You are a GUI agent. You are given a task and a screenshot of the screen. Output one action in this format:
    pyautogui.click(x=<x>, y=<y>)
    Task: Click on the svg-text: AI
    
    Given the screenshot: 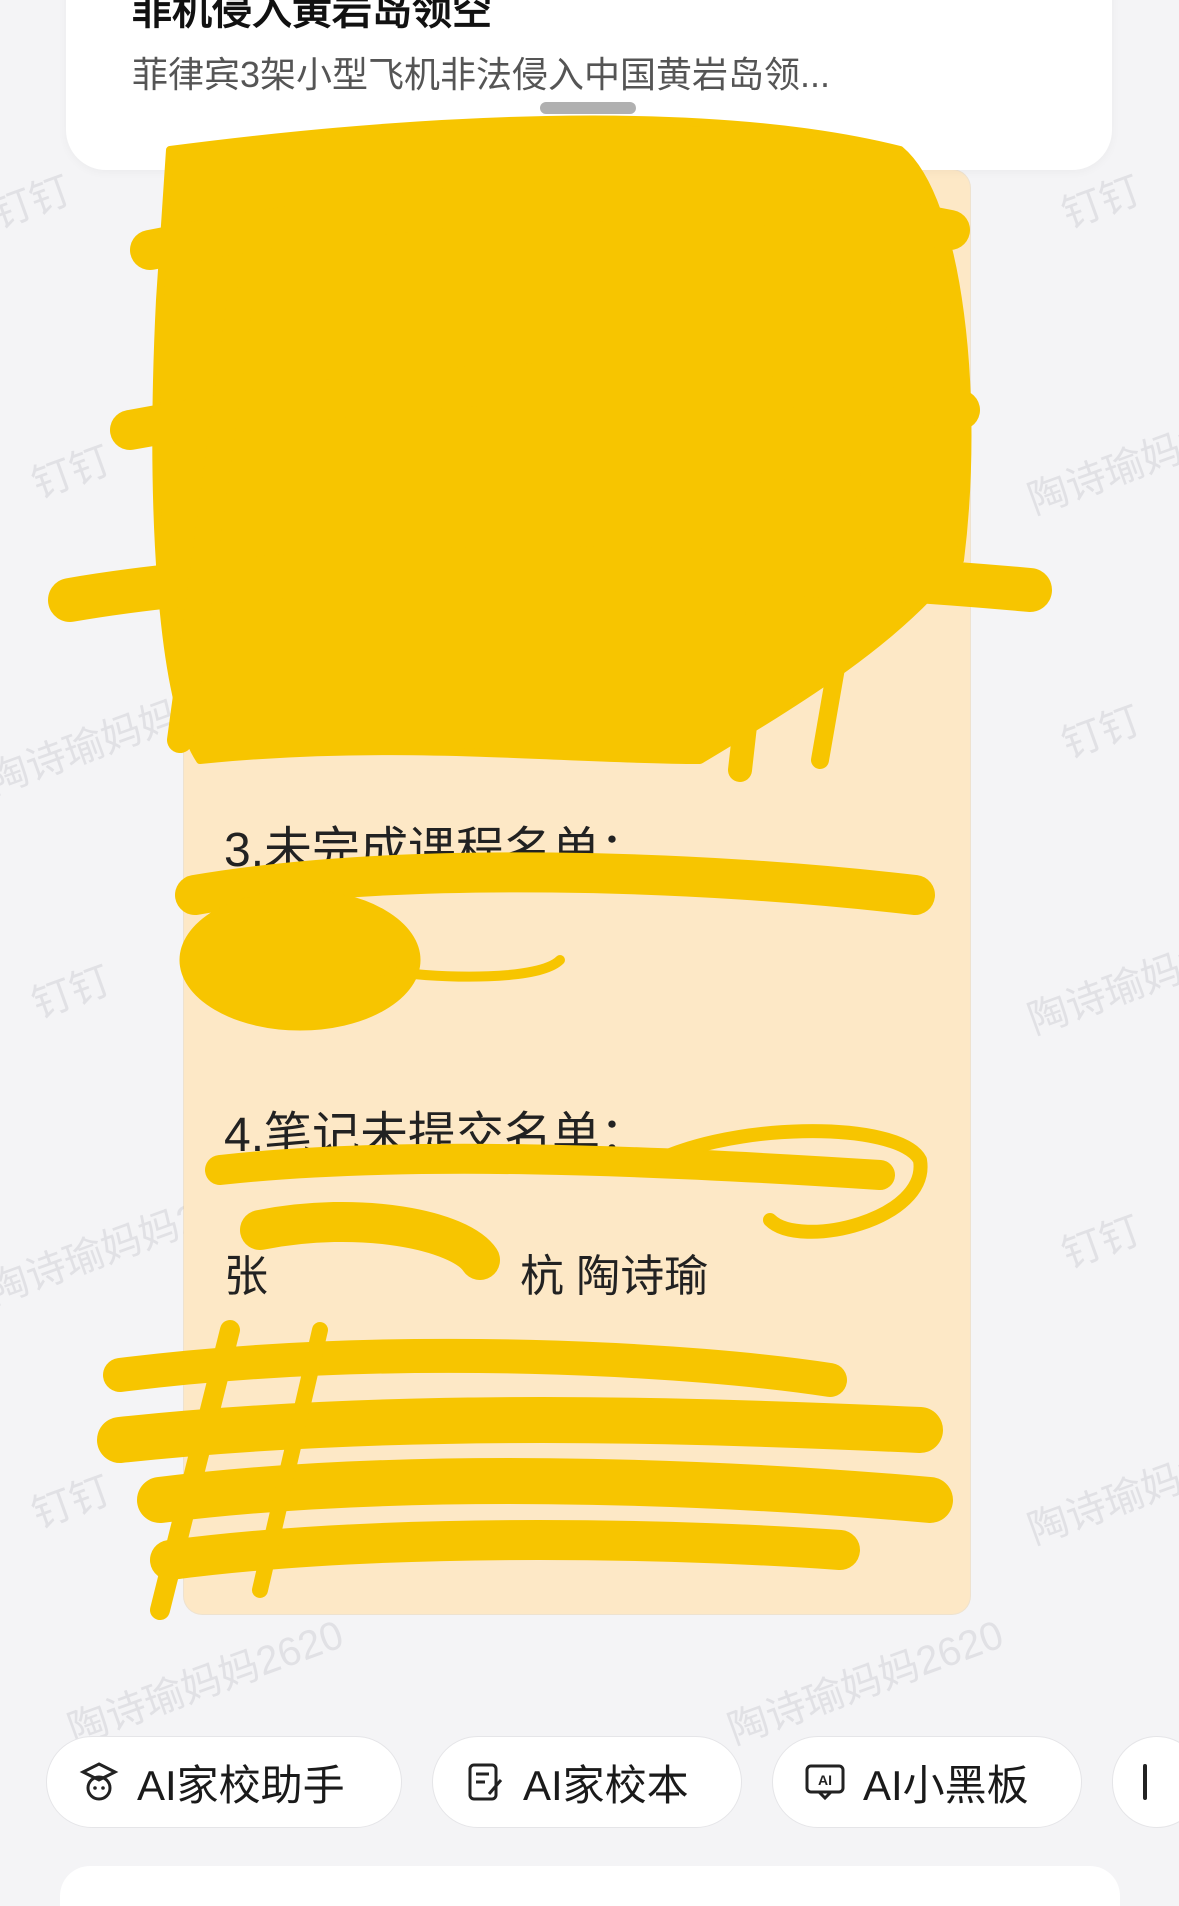 What is the action you would take?
    pyautogui.click(x=825, y=1780)
    